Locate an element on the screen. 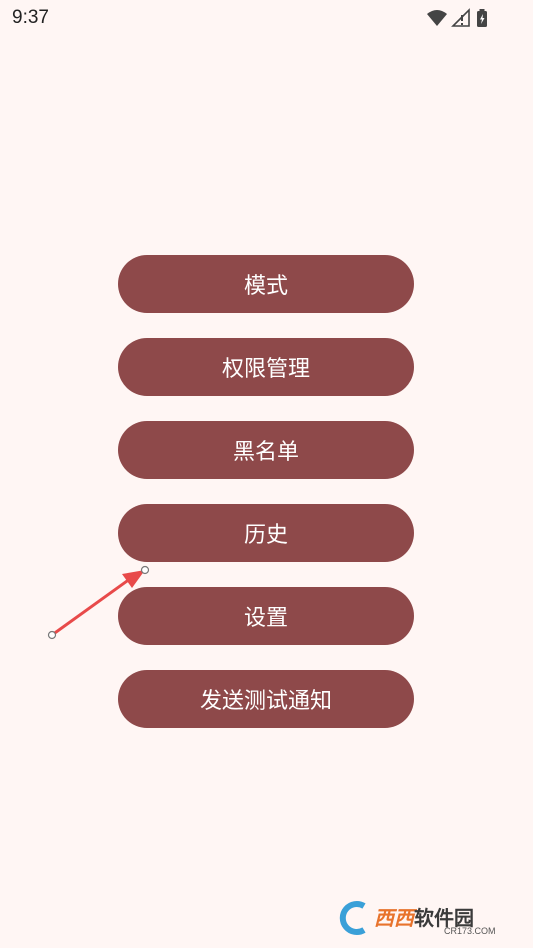 This screenshot has width=533, height=948. permission-management-button: 权限管理 is located at coordinates (266, 367).